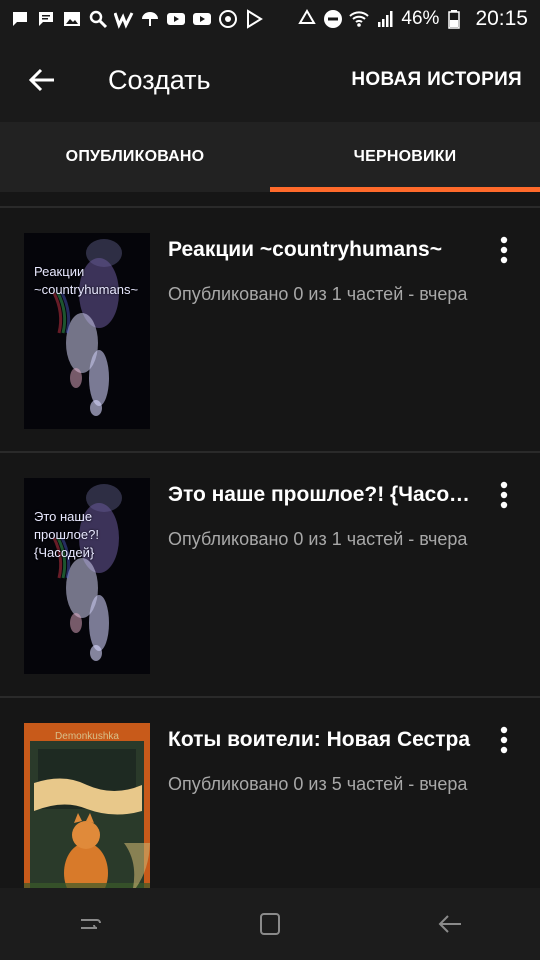  What do you see at coordinates (270, 19) in the screenshot?
I see `status-bar: 46% 20:15` at bounding box center [270, 19].